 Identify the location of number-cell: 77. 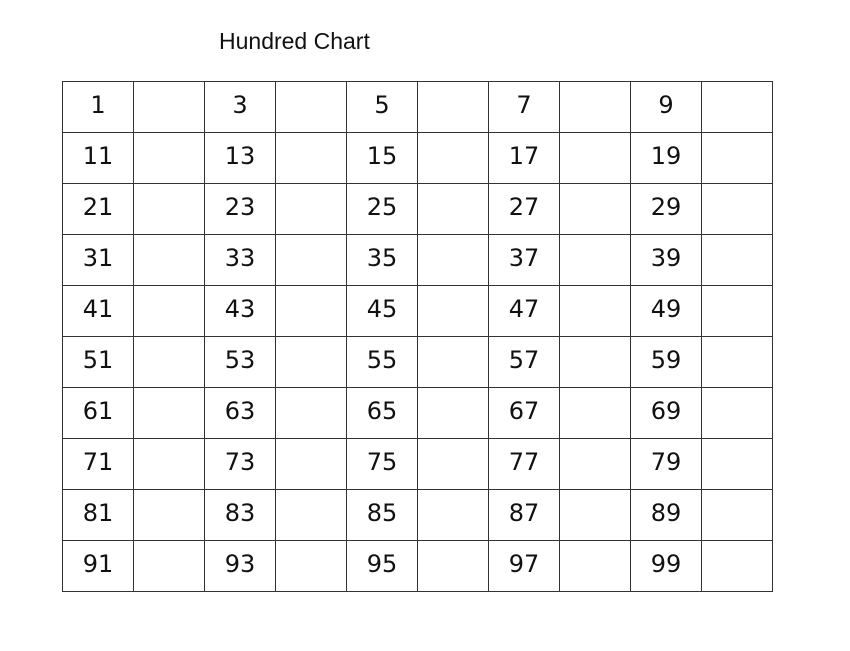
(524, 464).